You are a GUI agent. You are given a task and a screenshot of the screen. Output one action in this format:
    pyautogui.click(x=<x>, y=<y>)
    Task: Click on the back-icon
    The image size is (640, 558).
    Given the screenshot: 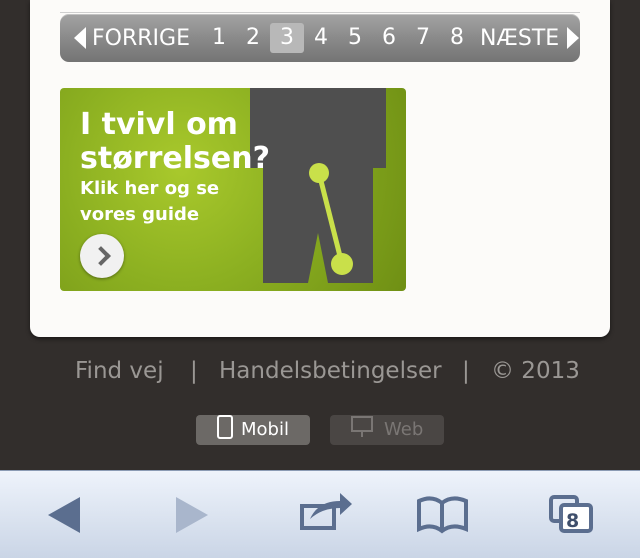 What is the action you would take?
    pyautogui.click(x=64, y=515)
    